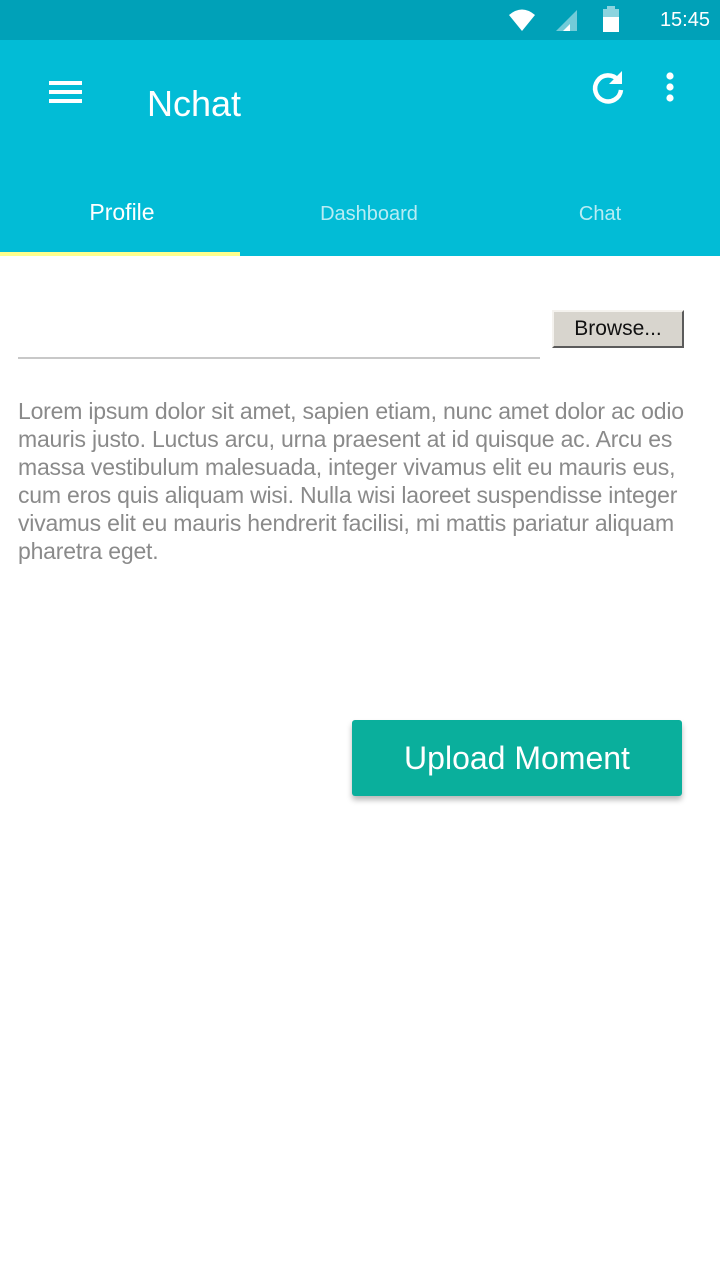 The width and height of the screenshot is (720, 1280). Describe the element at coordinates (120, 254) in the screenshot. I see `active-tab-indicator` at that location.